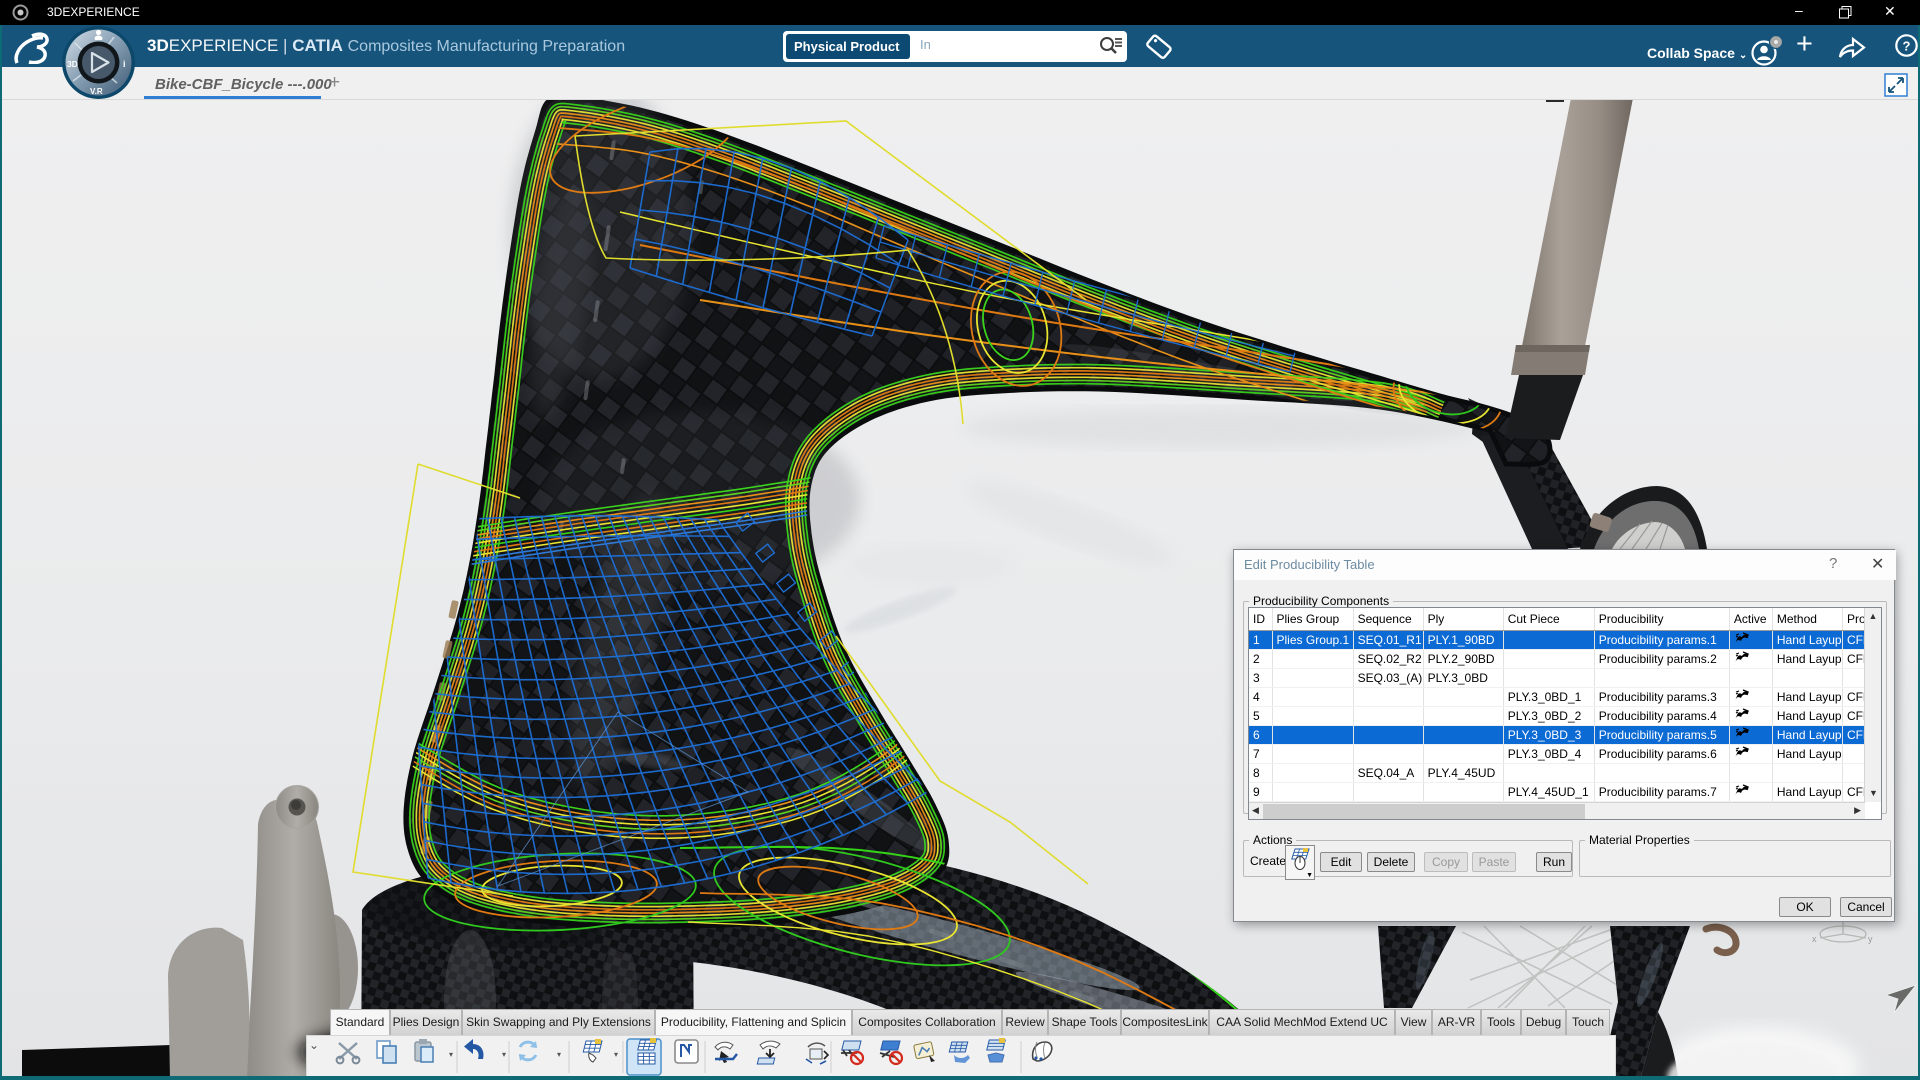 This screenshot has width=1920, height=1080. Describe the element at coordinates (124, 64) in the screenshot. I see `svg-text: i` at that location.